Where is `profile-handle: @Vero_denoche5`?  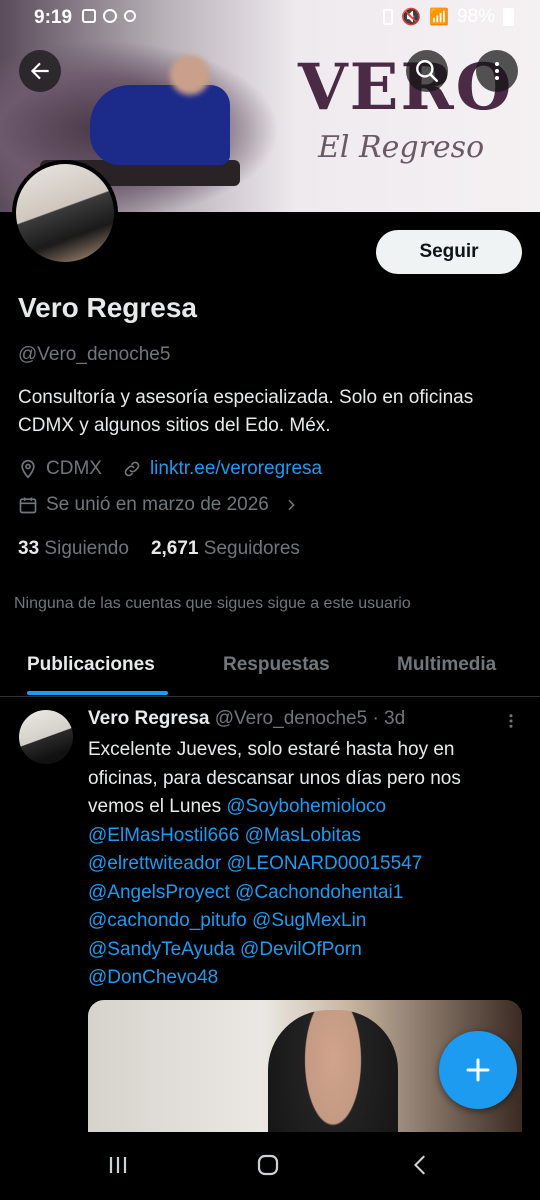 profile-handle: @Vero_denoche5 is located at coordinates (94, 354).